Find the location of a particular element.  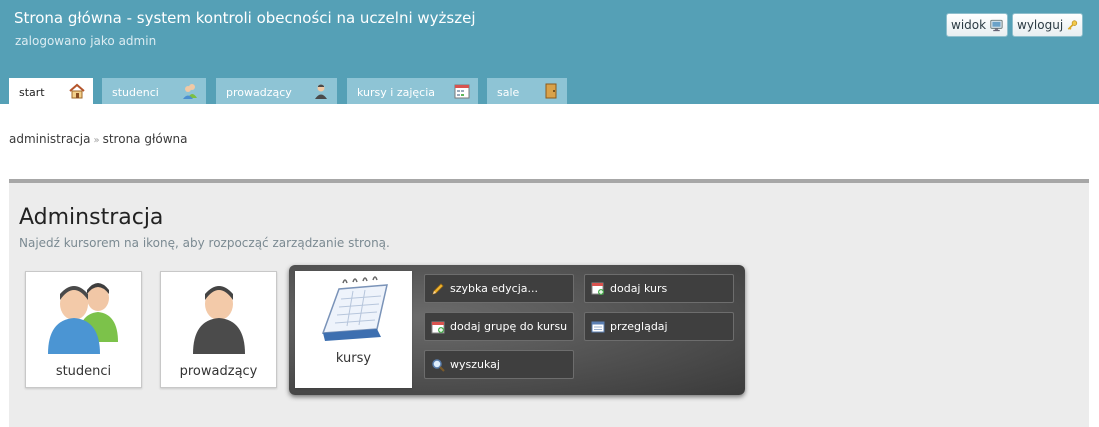

tab-start-label: start is located at coordinates (32, 92).